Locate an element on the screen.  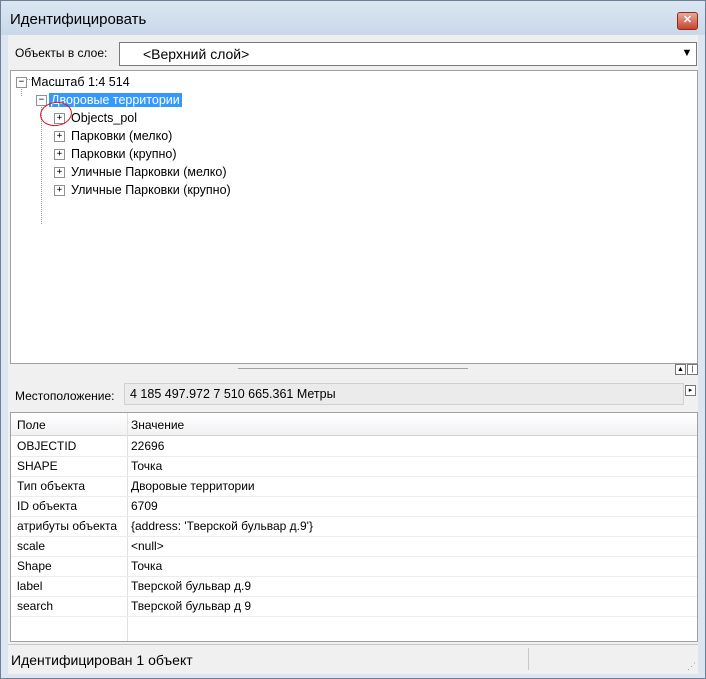
table-row: OBJECTID 22696 is located at coordinates (354, 446).